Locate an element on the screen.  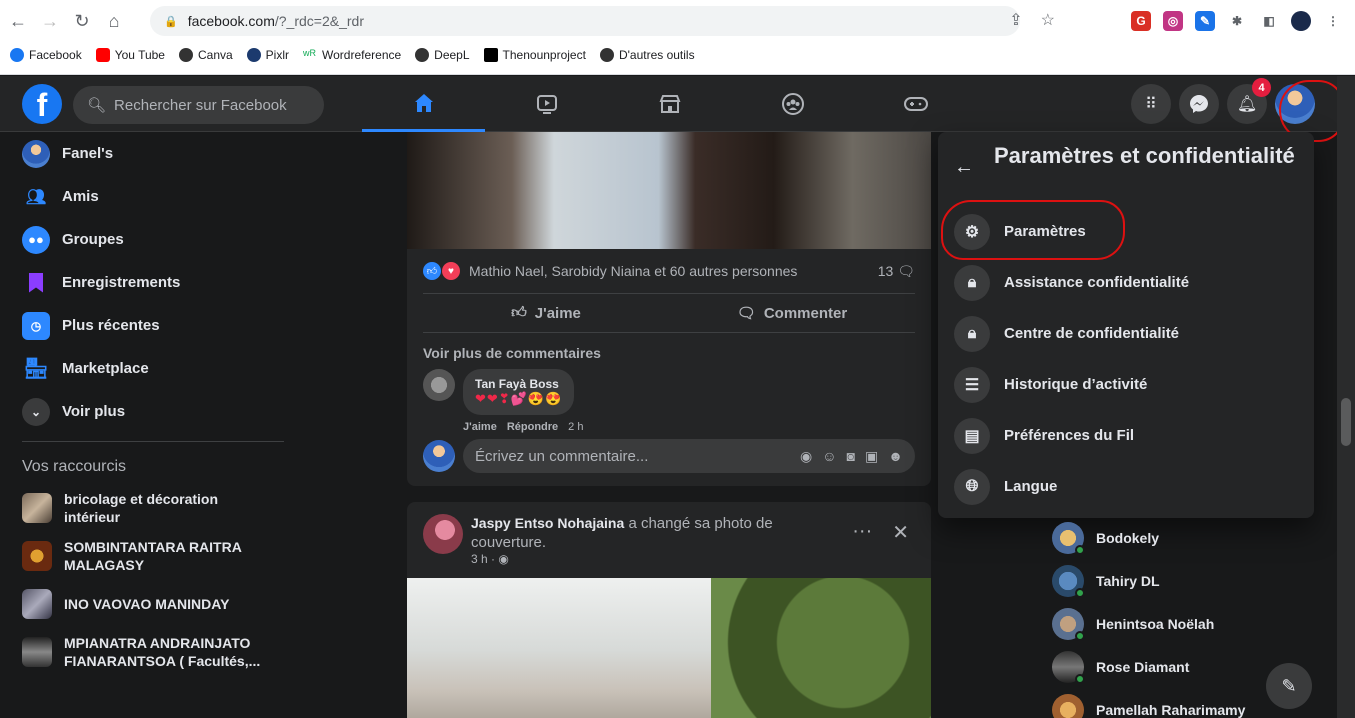
bookmark-other: D'autres outils is located at coordinates (647, 55).